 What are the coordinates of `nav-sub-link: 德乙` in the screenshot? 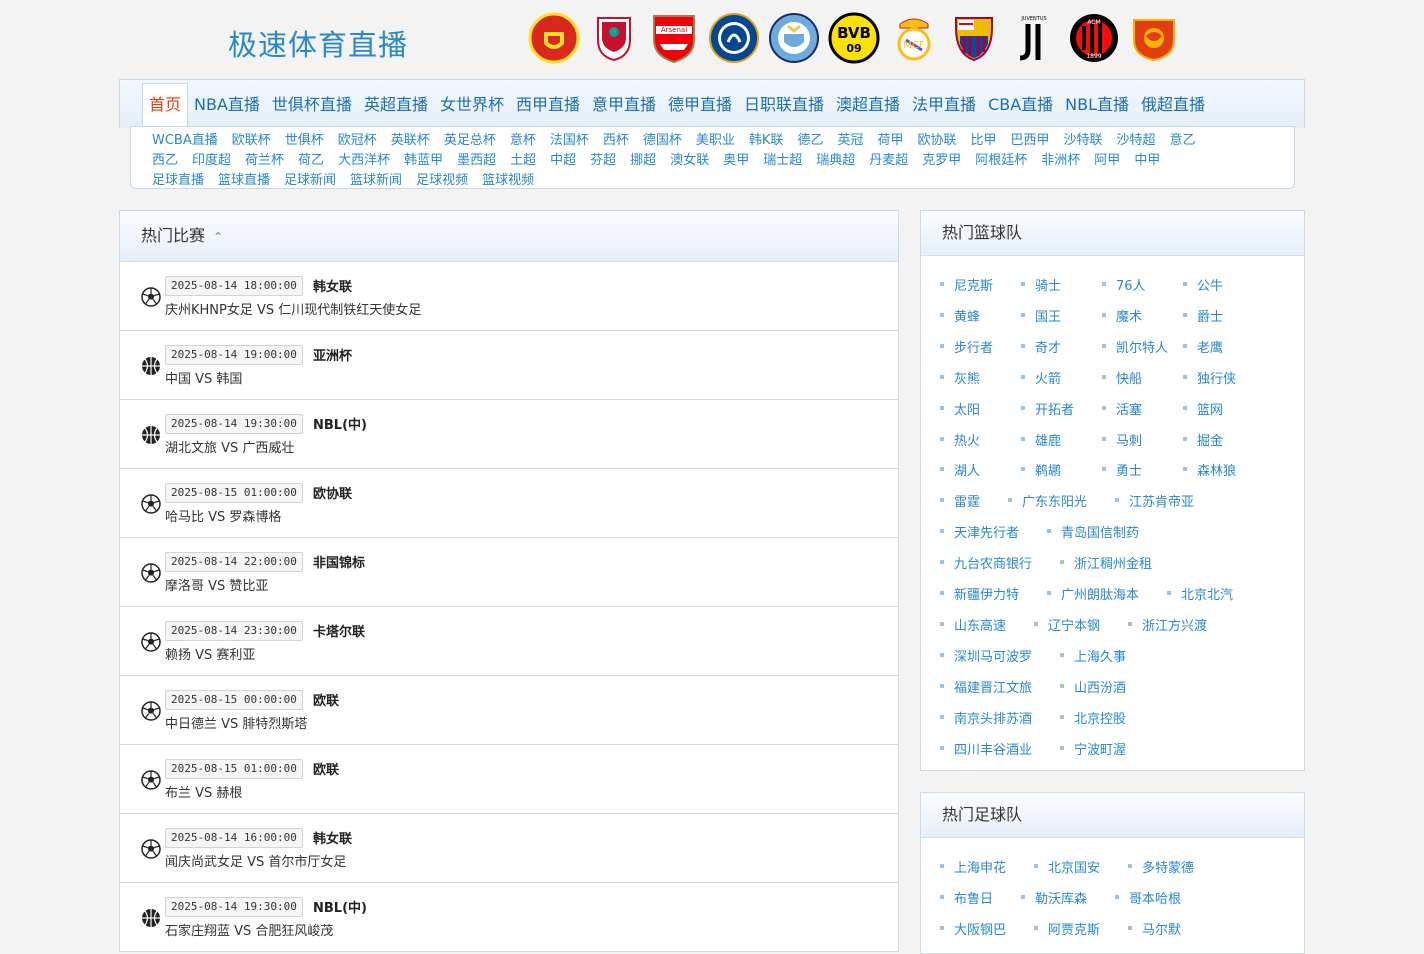 It's located at (810, 138).